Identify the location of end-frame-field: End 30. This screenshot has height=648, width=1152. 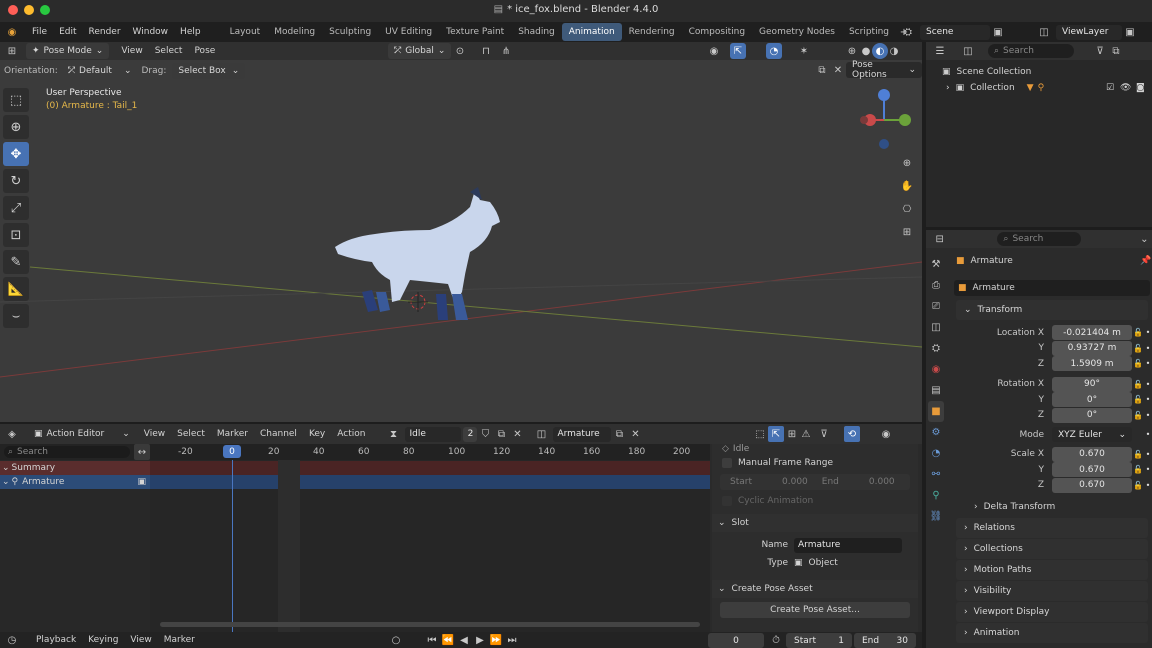
(885, 640).